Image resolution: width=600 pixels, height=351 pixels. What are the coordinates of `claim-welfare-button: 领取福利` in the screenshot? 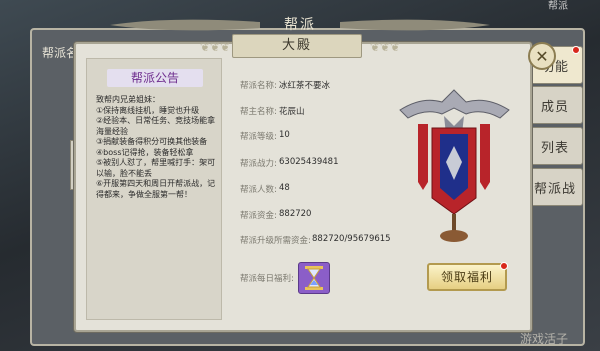 It's located at (467, 277).